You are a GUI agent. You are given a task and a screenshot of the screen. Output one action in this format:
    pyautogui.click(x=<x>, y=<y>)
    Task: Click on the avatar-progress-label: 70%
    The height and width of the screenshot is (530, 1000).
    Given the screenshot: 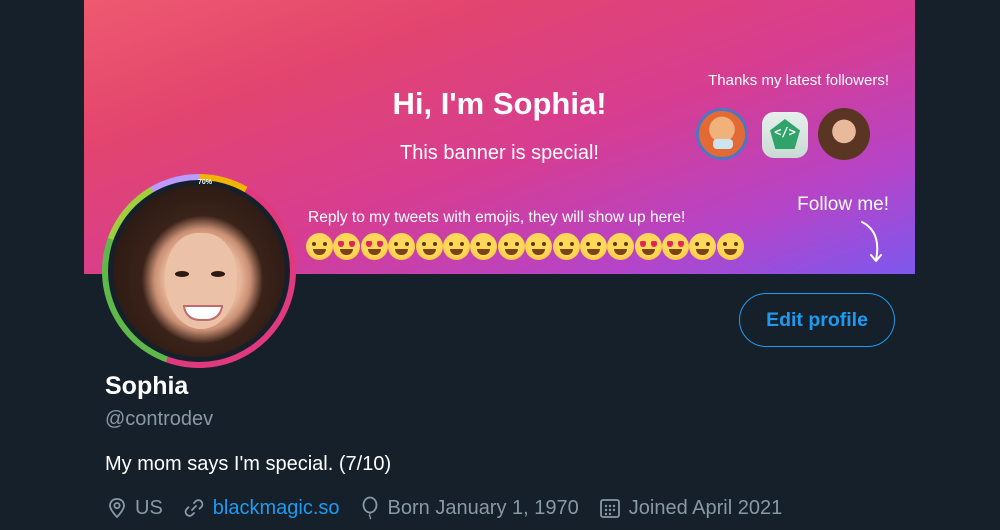 What is the action you would take?
    pyautogui.click(x=205, y=182)
    